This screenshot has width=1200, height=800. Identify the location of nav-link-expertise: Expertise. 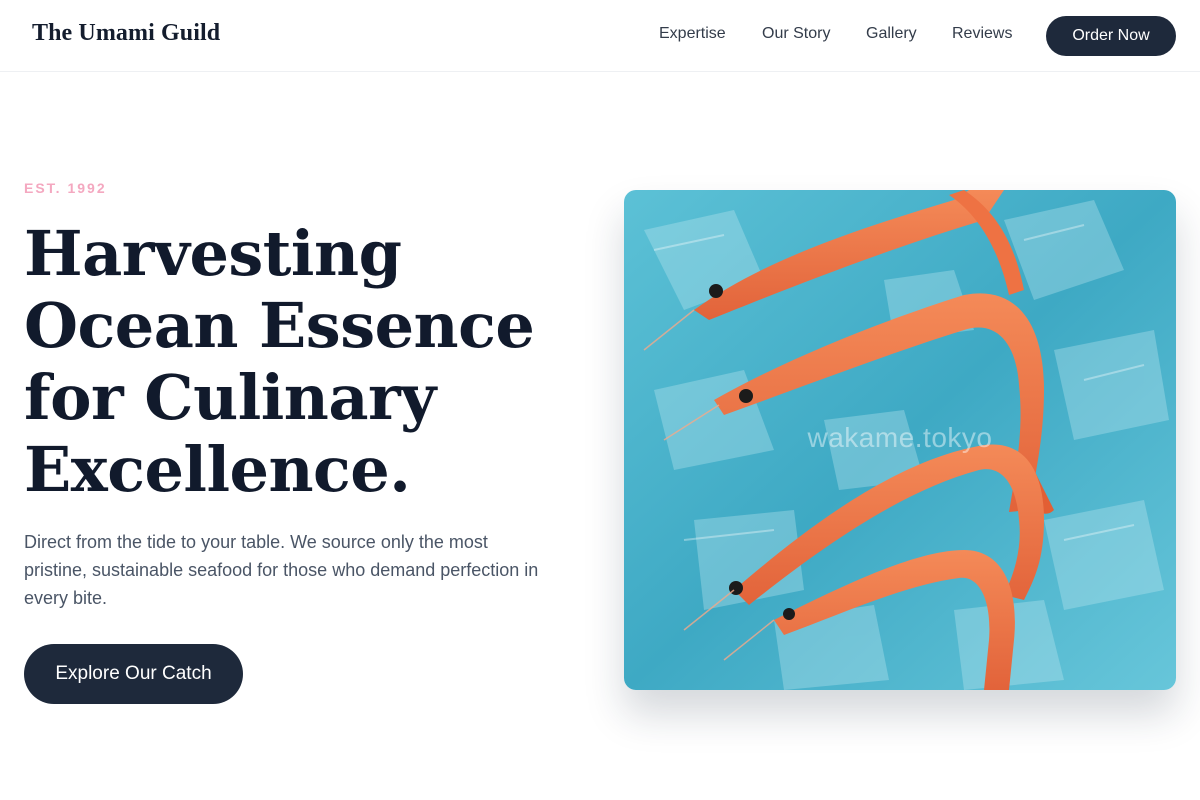
(692, 34).